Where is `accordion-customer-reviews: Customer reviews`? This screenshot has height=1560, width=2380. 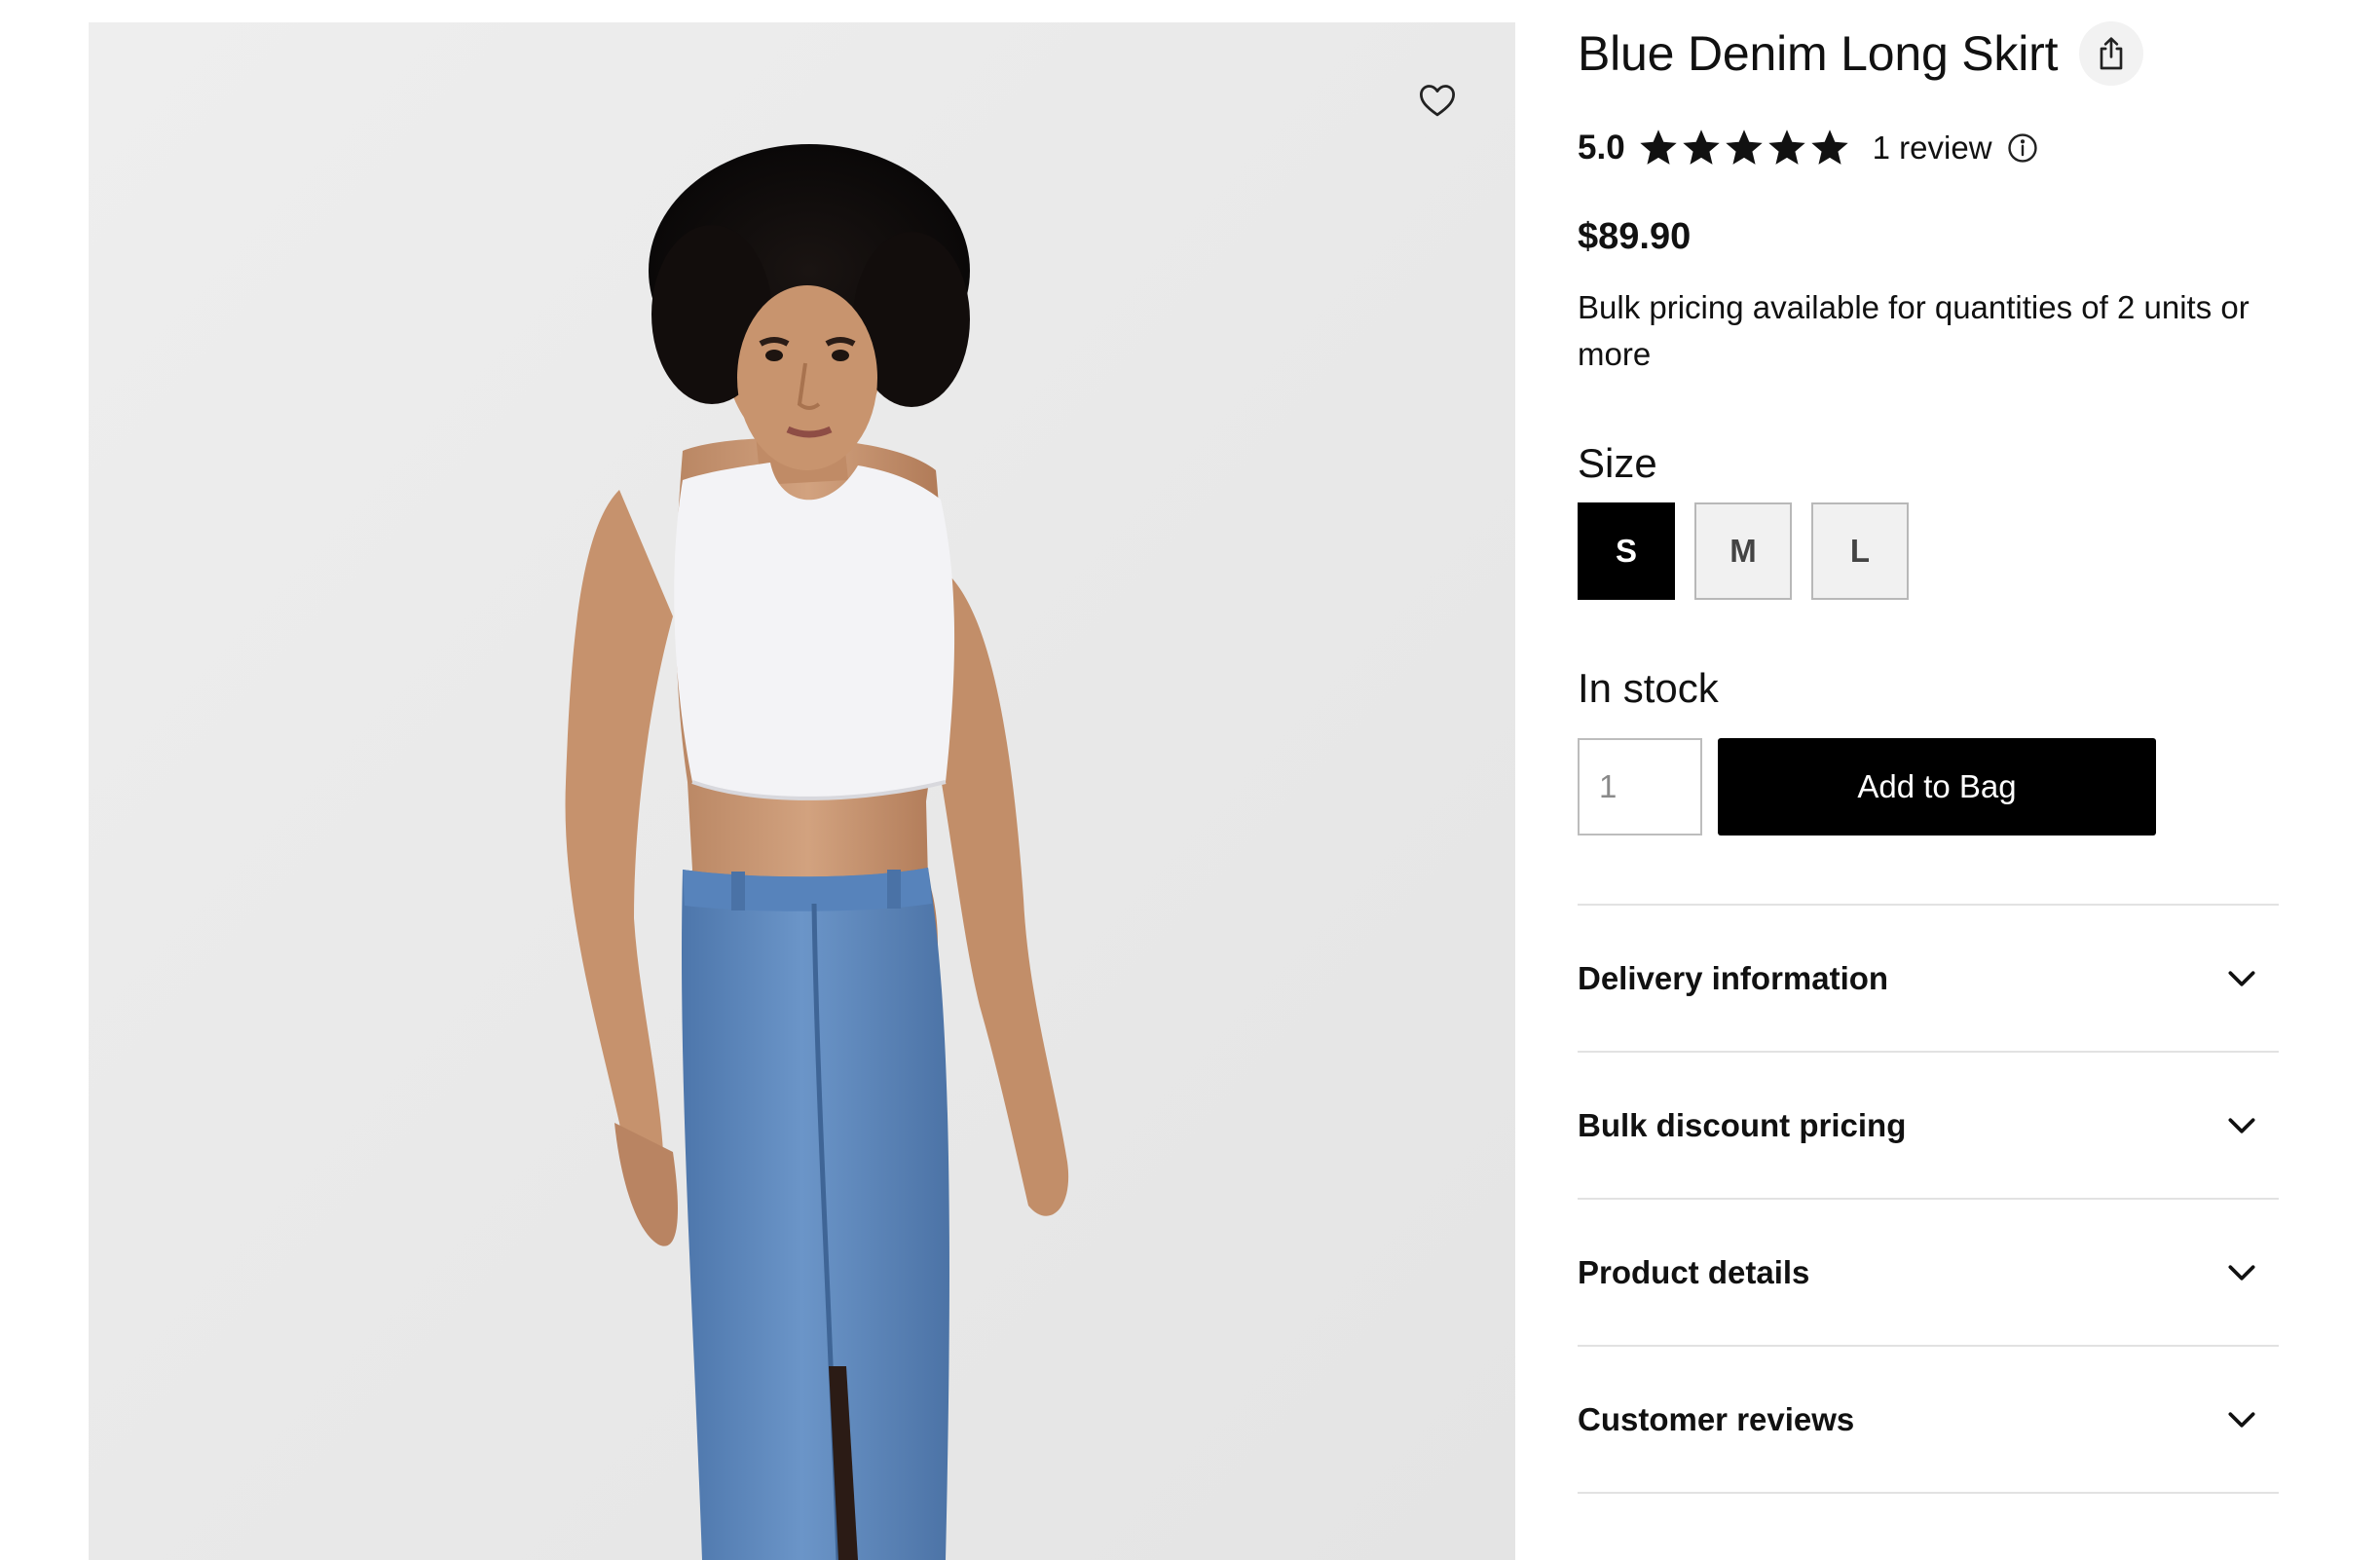
accordion-customer-reviews: Customer reviews is located at coordinates (1928, 1420).